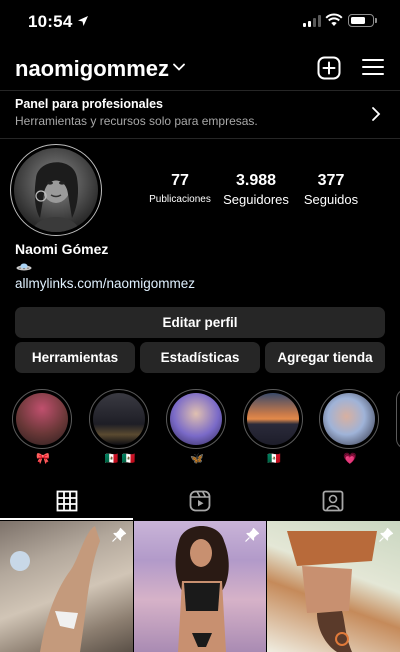  What do you see at coordinates (373, 67) in the screenshot?
I see `hamburger-menu-icon` at bounding box center [373, 67].